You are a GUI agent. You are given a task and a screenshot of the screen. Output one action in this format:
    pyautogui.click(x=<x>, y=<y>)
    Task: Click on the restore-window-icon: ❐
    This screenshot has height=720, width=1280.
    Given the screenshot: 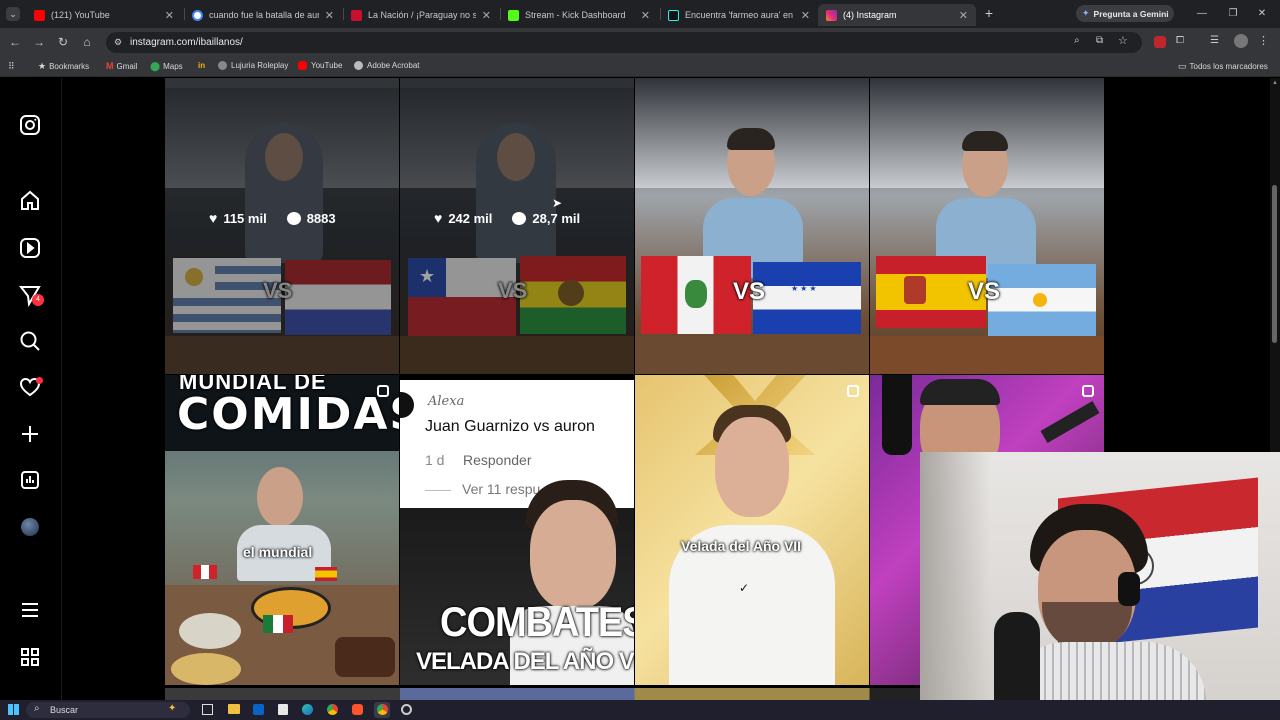 What is the action you would take?
    pyautogui.click(x=1233, y=14)
    